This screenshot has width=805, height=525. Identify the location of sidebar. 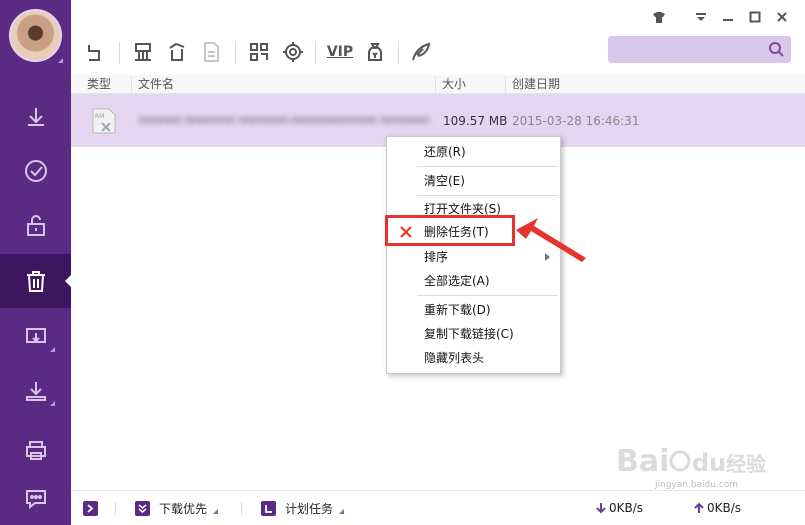
(35, 262).